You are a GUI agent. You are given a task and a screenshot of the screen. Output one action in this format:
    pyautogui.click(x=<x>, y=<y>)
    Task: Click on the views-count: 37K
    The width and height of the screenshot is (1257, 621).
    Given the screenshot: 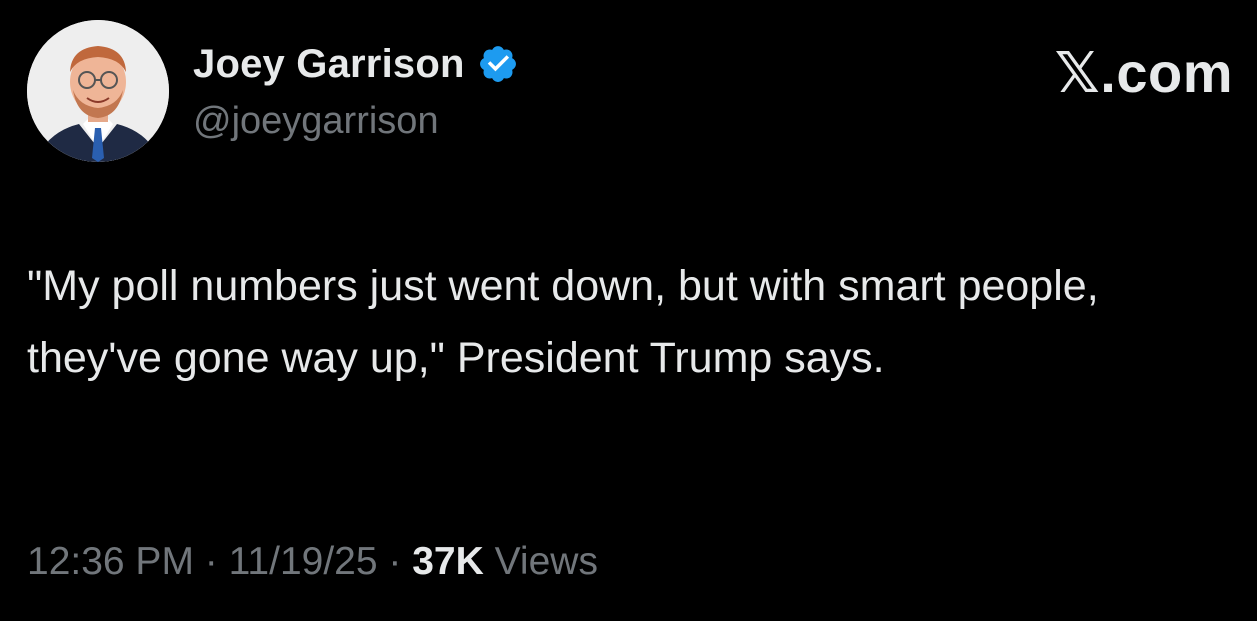 What is the action you would take?
    pyautogui.click(x=448, y=561)
    